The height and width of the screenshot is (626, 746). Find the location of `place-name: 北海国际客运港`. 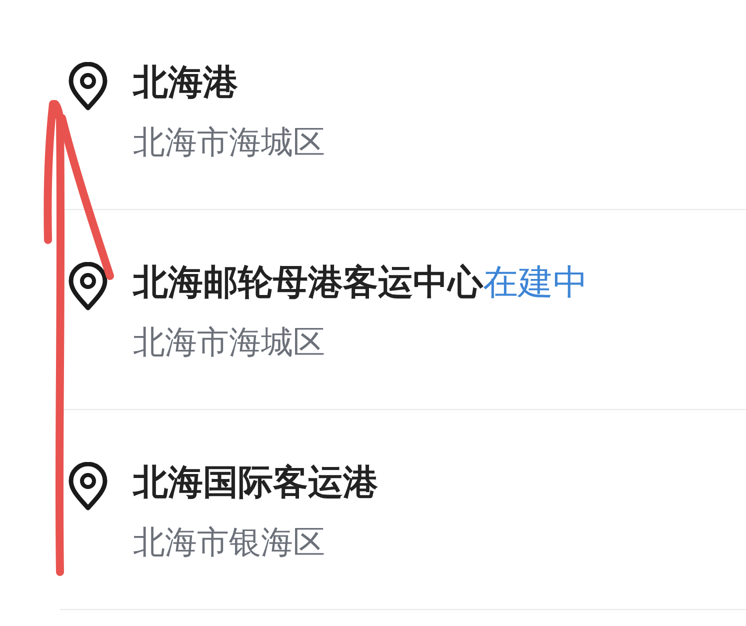

place-name: 北海国际客运港 is located at coordinates (255, 483).